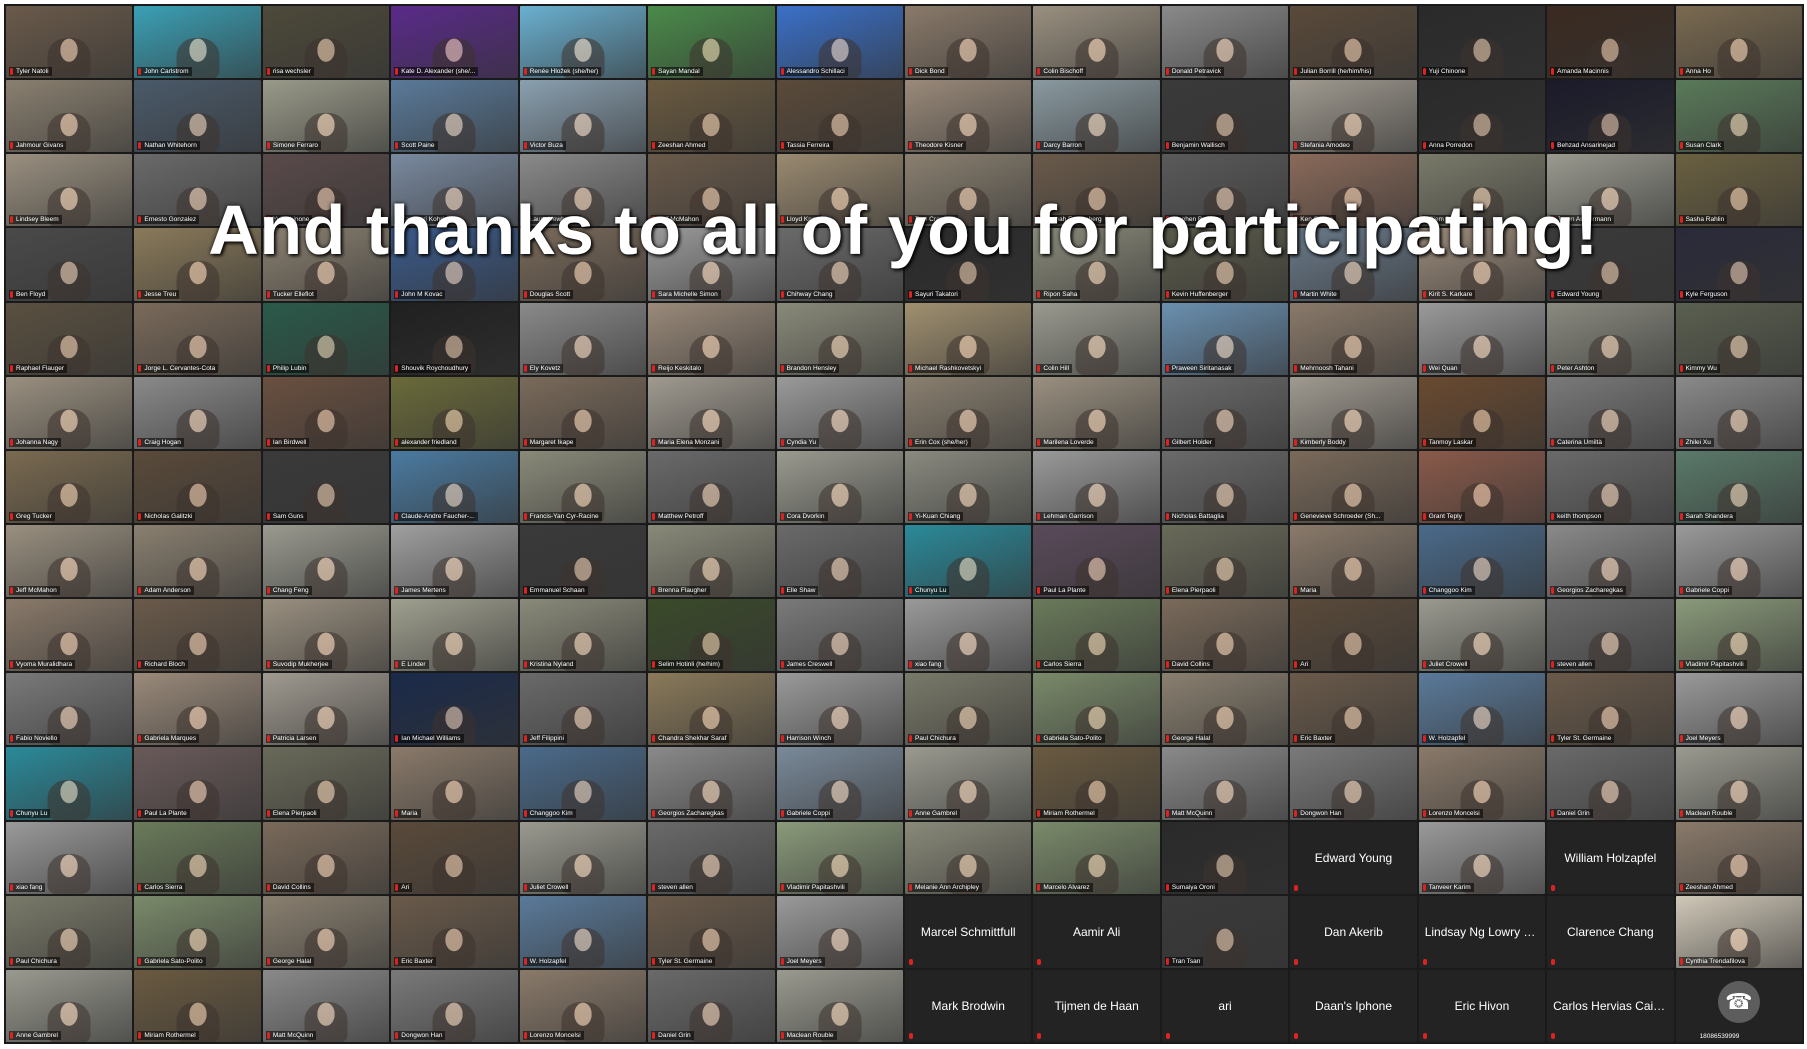  I want to click on participant-video-tile: Miriam Rothermel, so click(197, 1005).